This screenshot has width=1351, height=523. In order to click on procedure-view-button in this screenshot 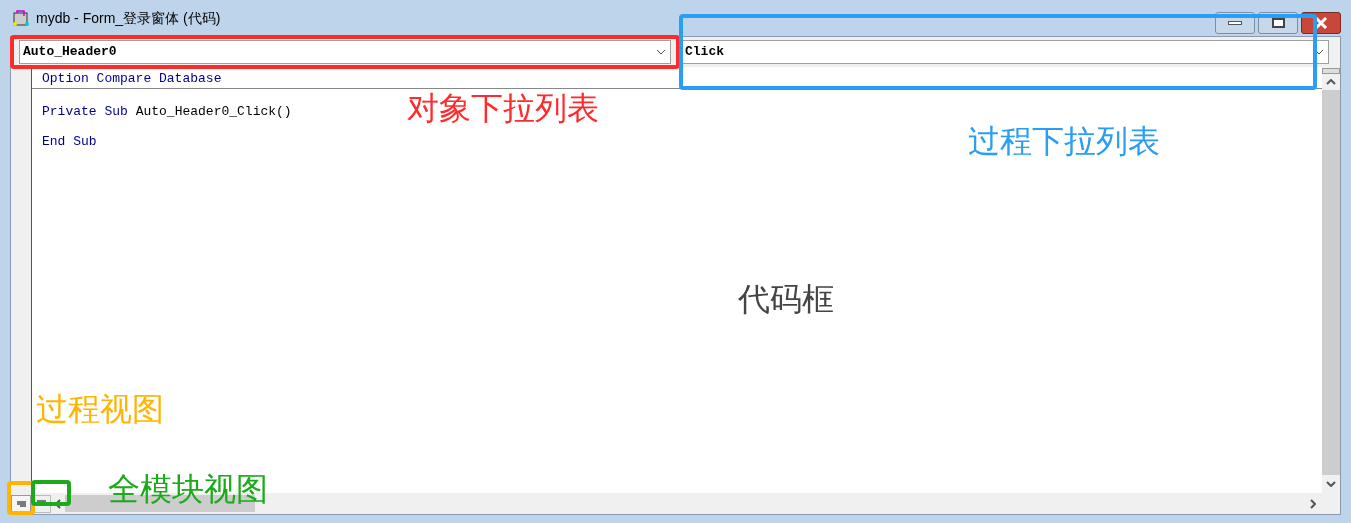, I will do `click(21, 503)`.